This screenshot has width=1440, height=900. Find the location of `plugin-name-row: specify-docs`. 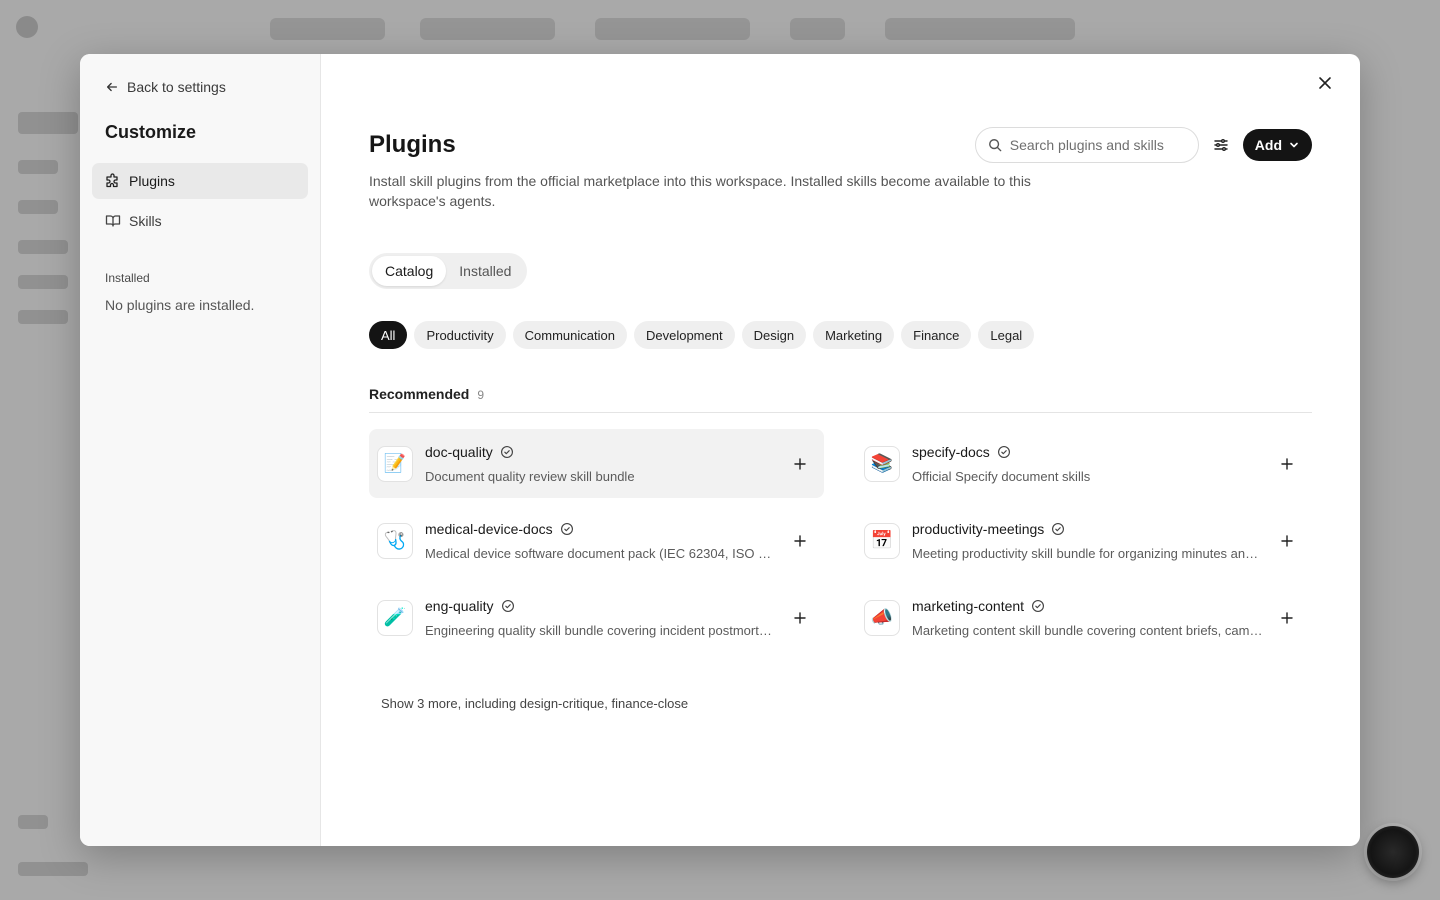

plugin-name-row: specify-docs is located at coordinates (1088, 452).